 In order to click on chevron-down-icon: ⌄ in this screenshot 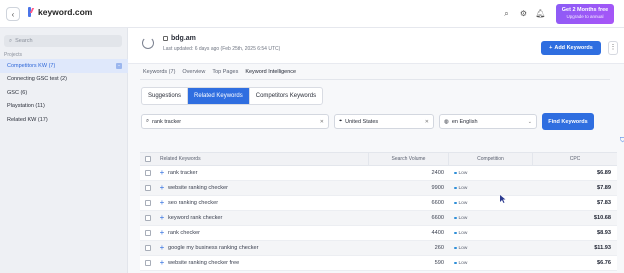, I will do `click(529, 121)`.